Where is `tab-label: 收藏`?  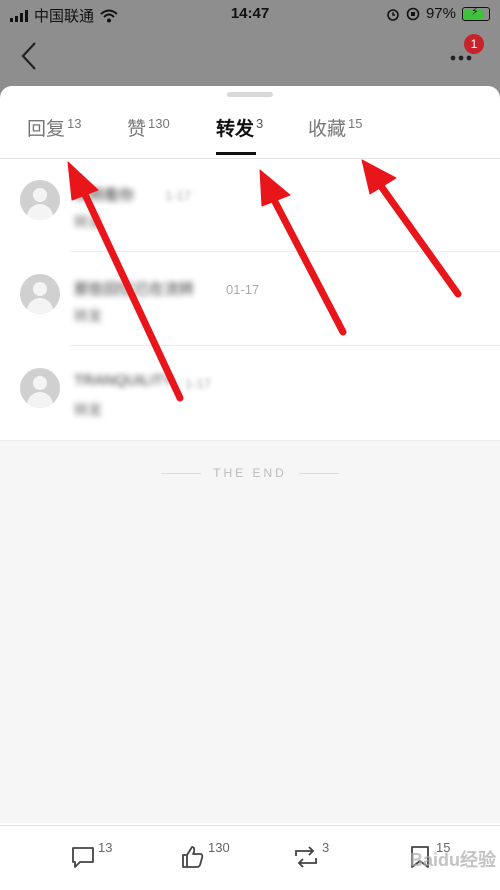 tab-label: 收藏 is located at coordinates (327, 129).